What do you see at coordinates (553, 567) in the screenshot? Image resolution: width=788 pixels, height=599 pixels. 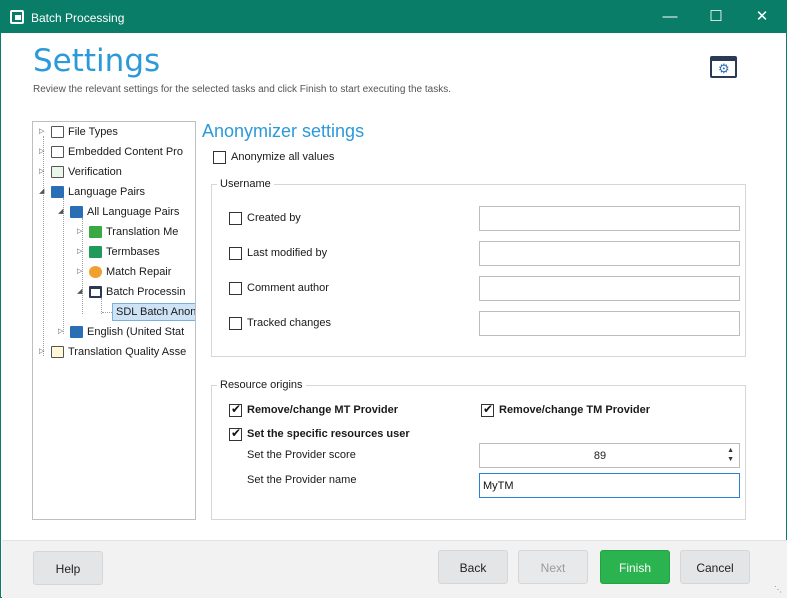 I see `next-button: Next` at bounding box center [553, 567].